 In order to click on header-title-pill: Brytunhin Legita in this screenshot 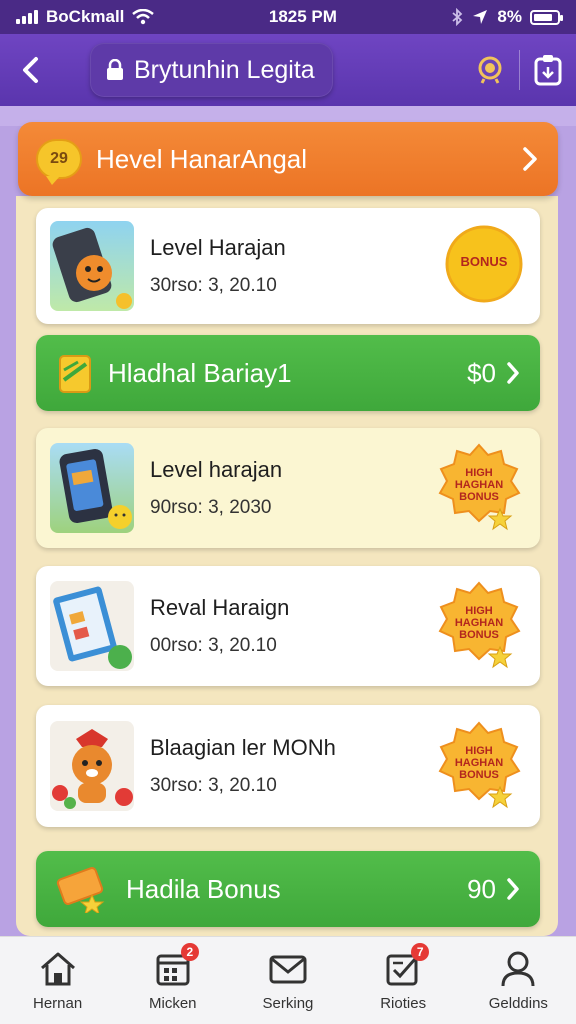, I will do `click(211, 70)`.